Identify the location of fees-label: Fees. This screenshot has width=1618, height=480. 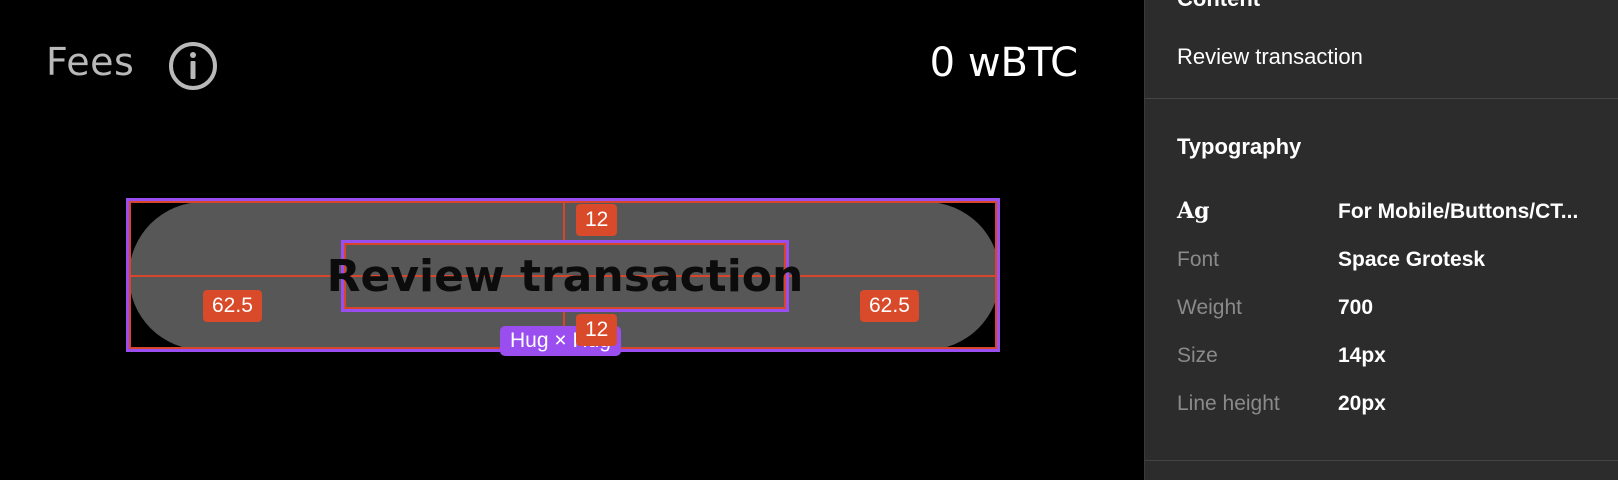
(90, 62).